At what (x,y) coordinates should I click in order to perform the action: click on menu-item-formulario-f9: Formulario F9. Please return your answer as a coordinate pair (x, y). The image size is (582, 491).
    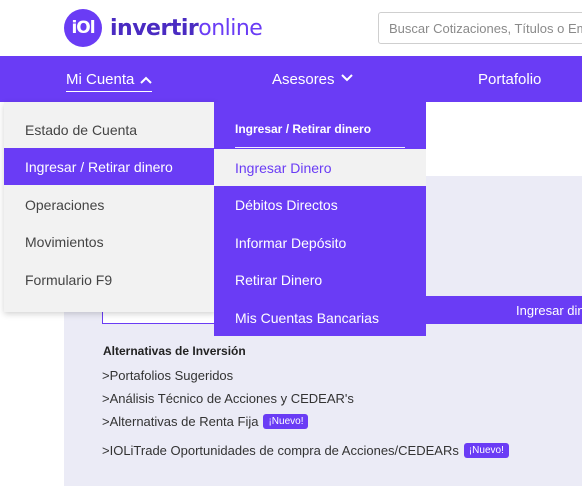
    Looking at the image, I should click on (110, 279).